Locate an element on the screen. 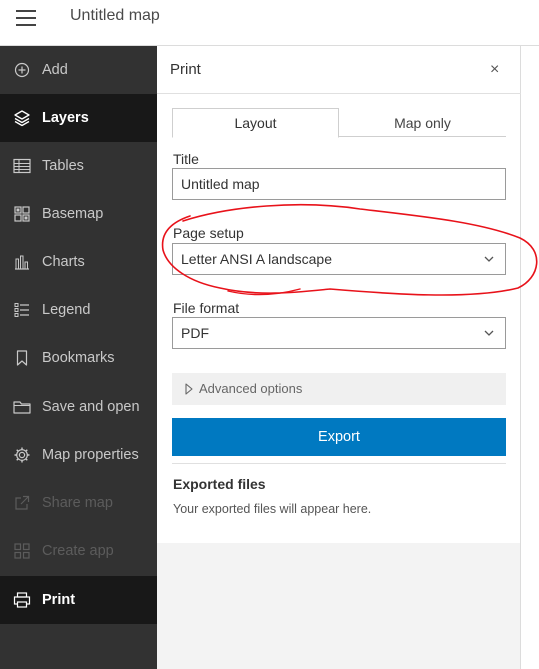 This screenshot has height=669, width=539. close-icon: × is located at coordinates (494, 70).